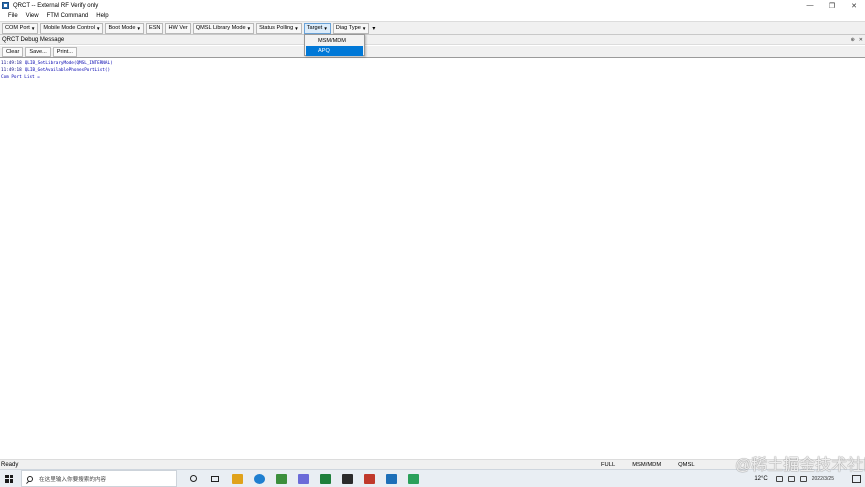 This screenshot has width=865, height=487. Describe the element at coordinates (67, 70) in the screenshot. I see `log-message: QLIB_GetAvailablePhonesPortList()` at that location.